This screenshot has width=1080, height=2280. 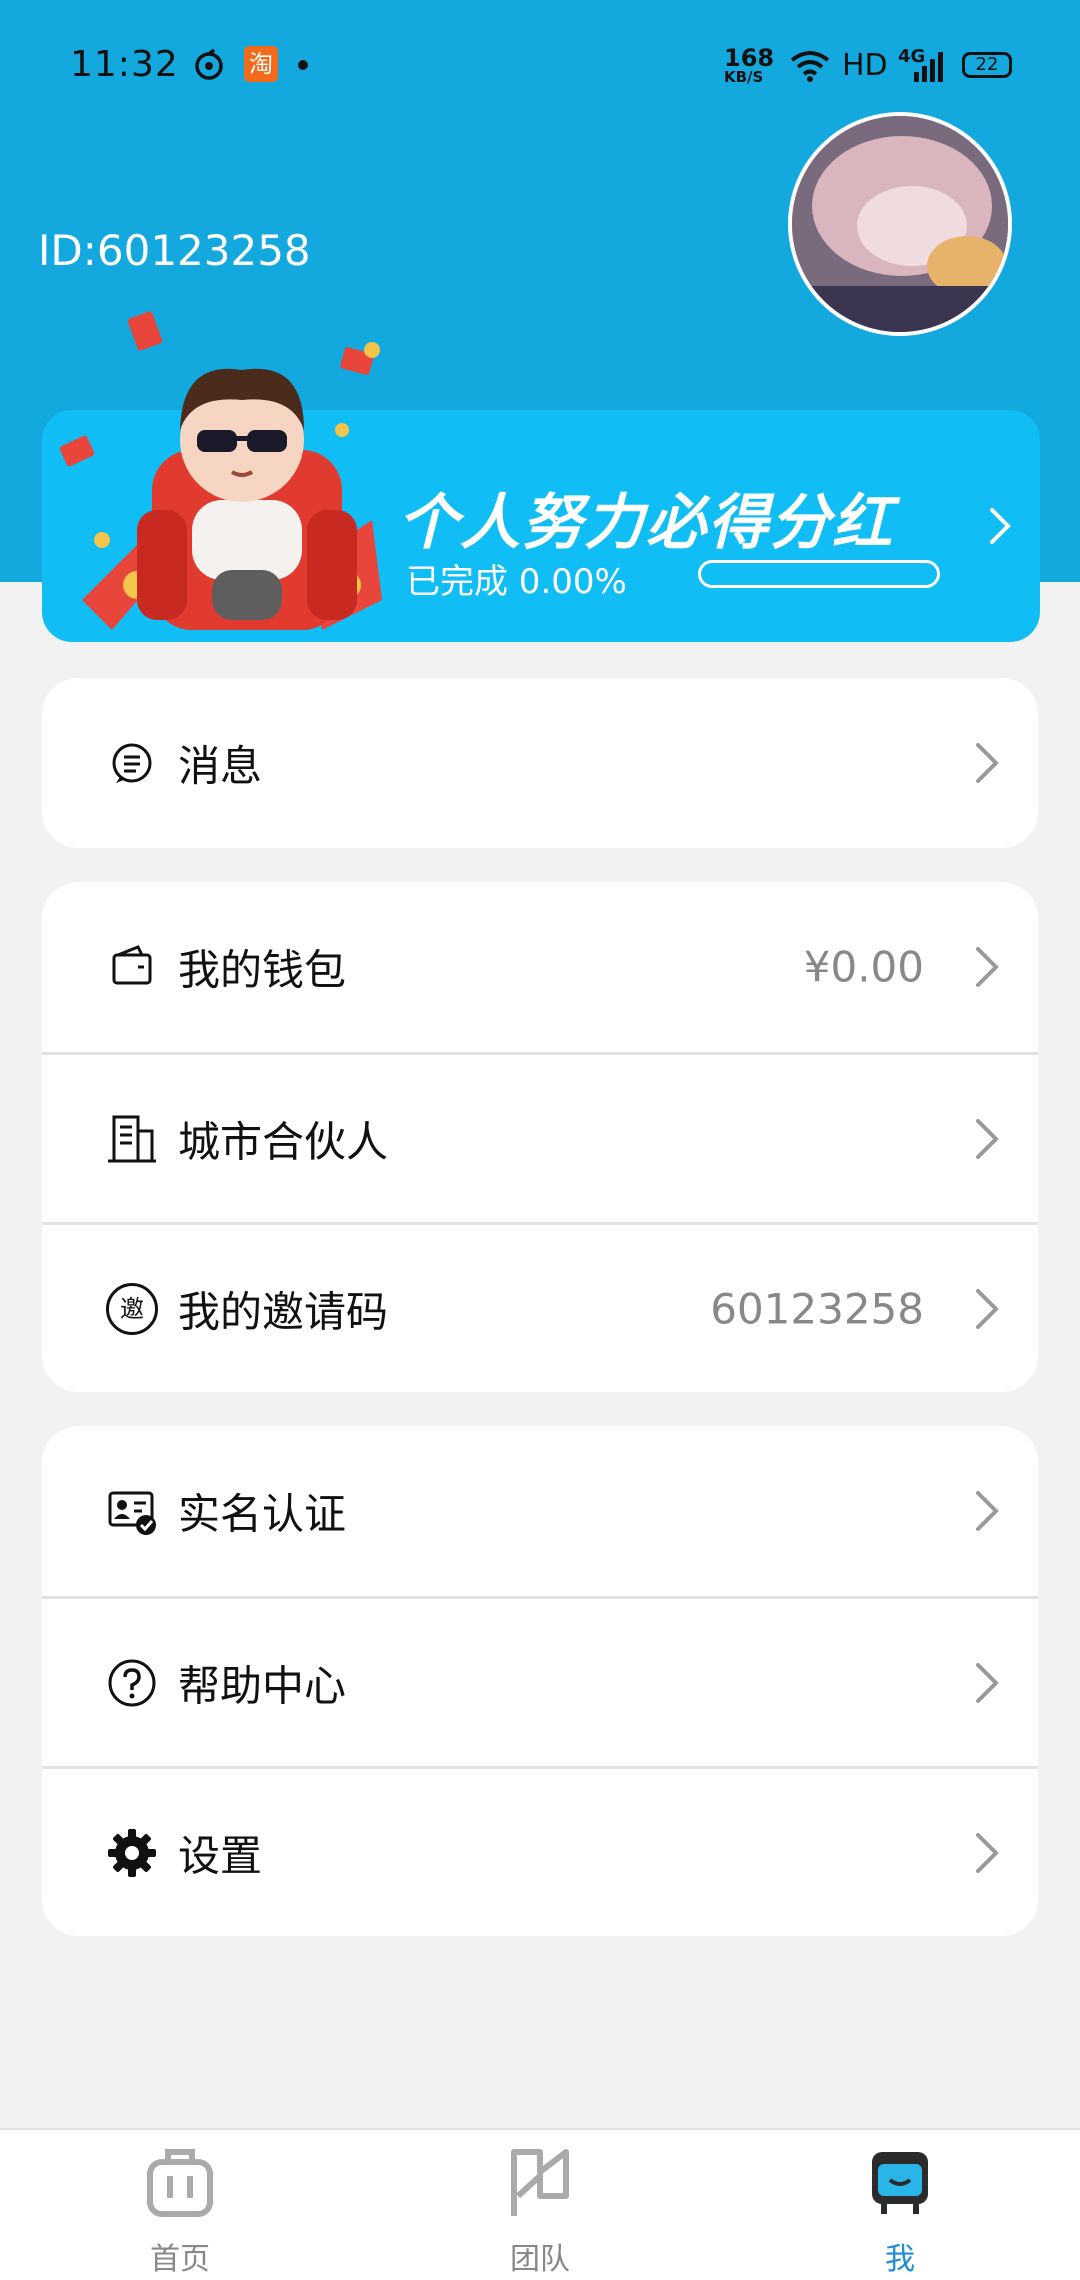 I want to click on building-icon, so click(x=132, y=1138).